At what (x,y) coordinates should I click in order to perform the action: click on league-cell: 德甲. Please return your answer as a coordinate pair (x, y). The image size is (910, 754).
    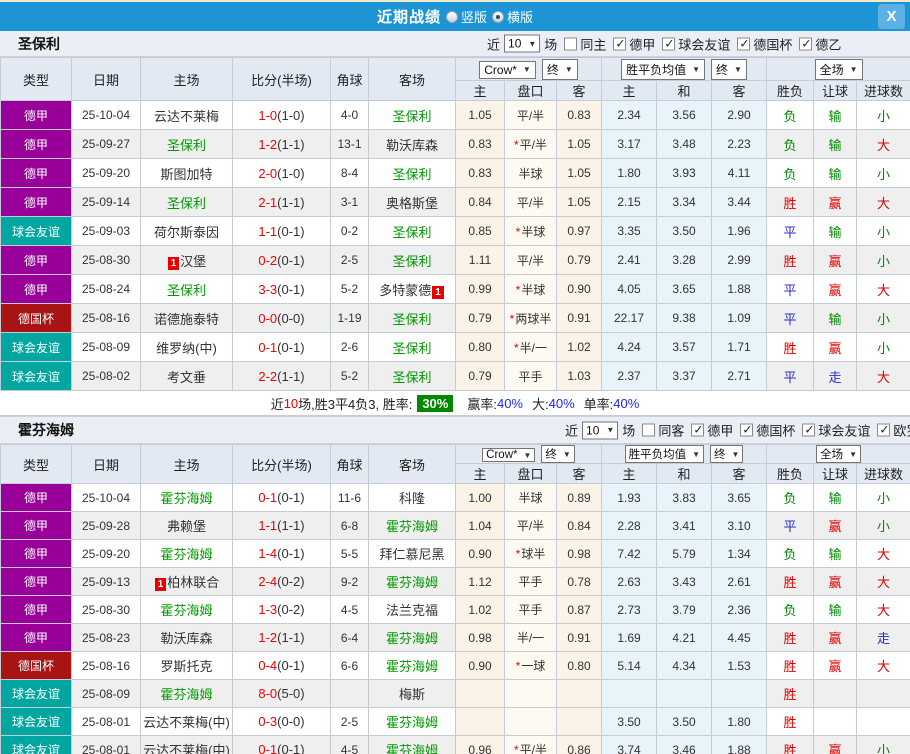
    Looking at the image, I should click on (36, 581).